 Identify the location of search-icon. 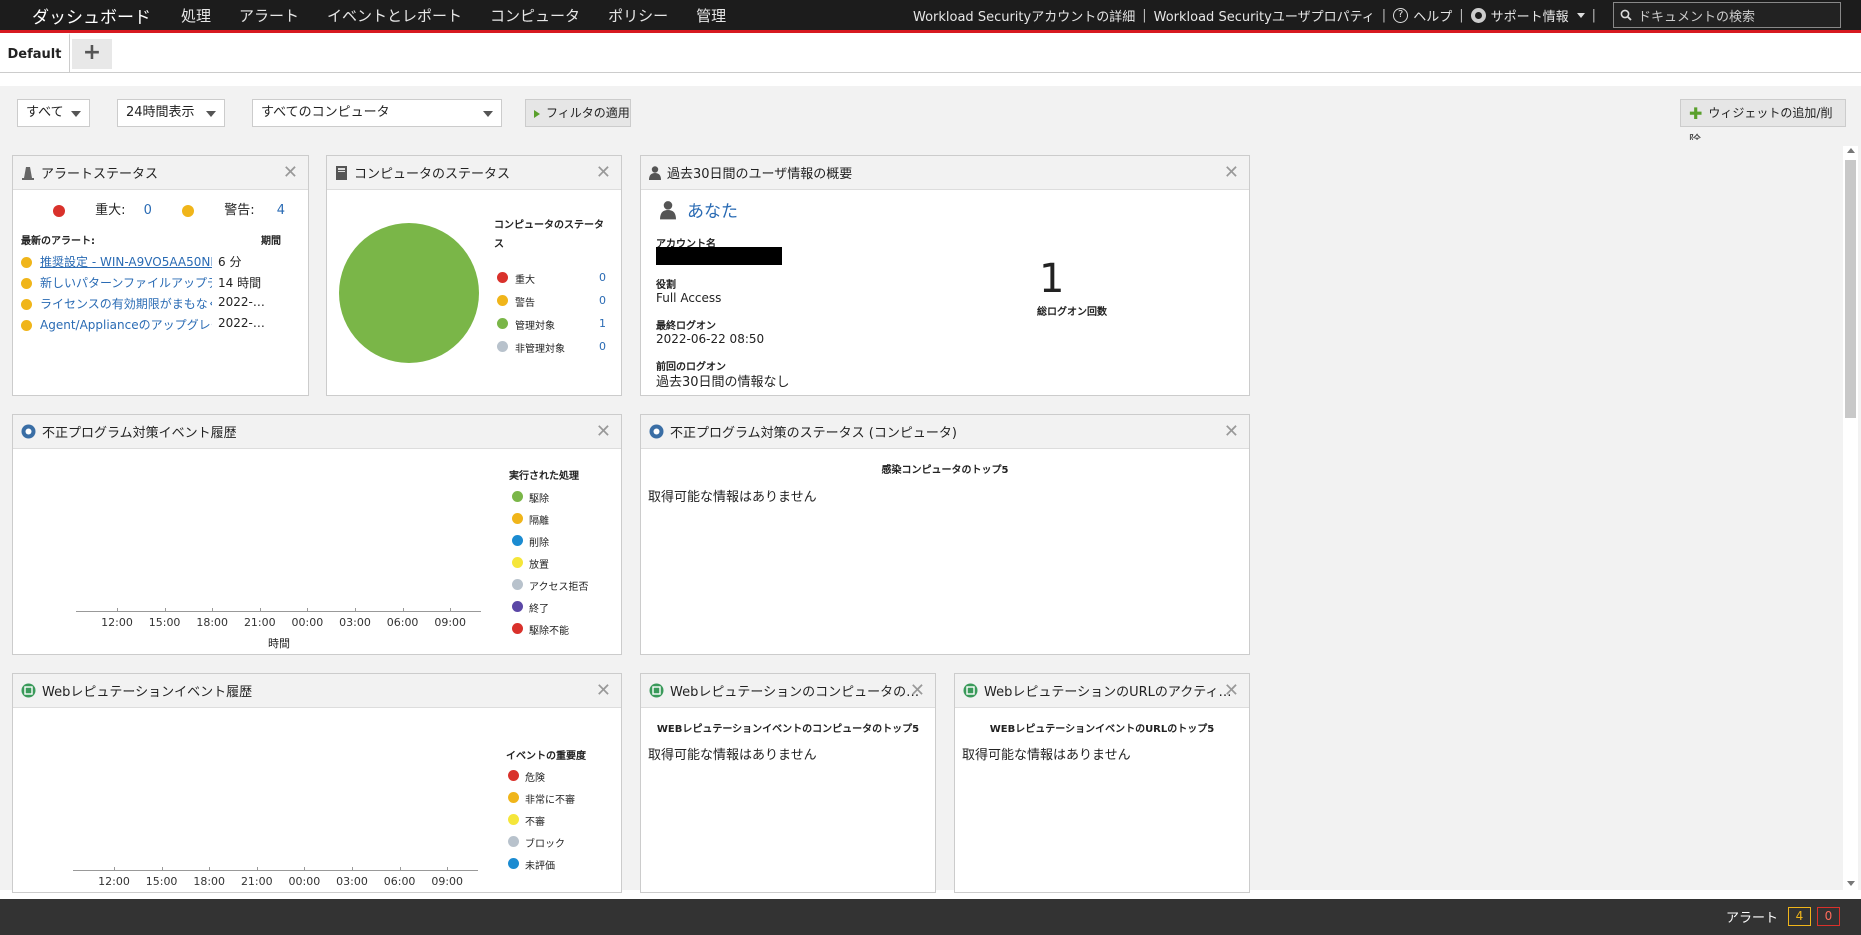
(1626, 15).